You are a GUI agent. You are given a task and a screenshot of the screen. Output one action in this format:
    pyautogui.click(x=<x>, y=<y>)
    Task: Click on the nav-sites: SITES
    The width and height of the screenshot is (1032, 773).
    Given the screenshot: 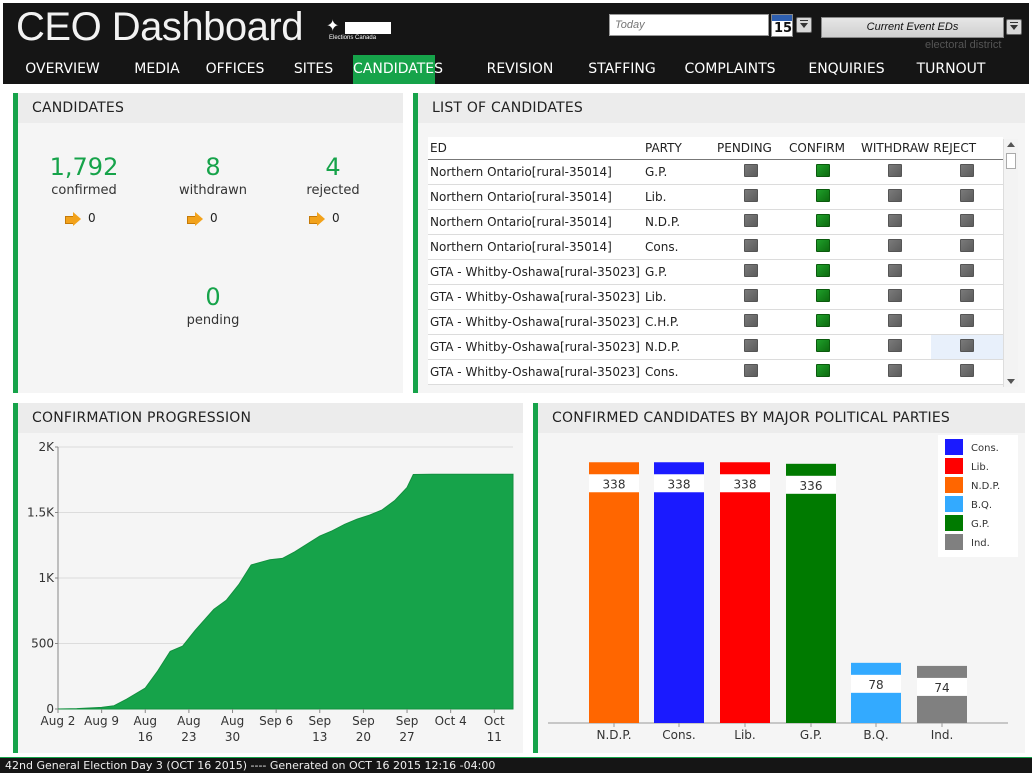 What is the action you would take?
    pyautogui.click(x=313, y=69)
    